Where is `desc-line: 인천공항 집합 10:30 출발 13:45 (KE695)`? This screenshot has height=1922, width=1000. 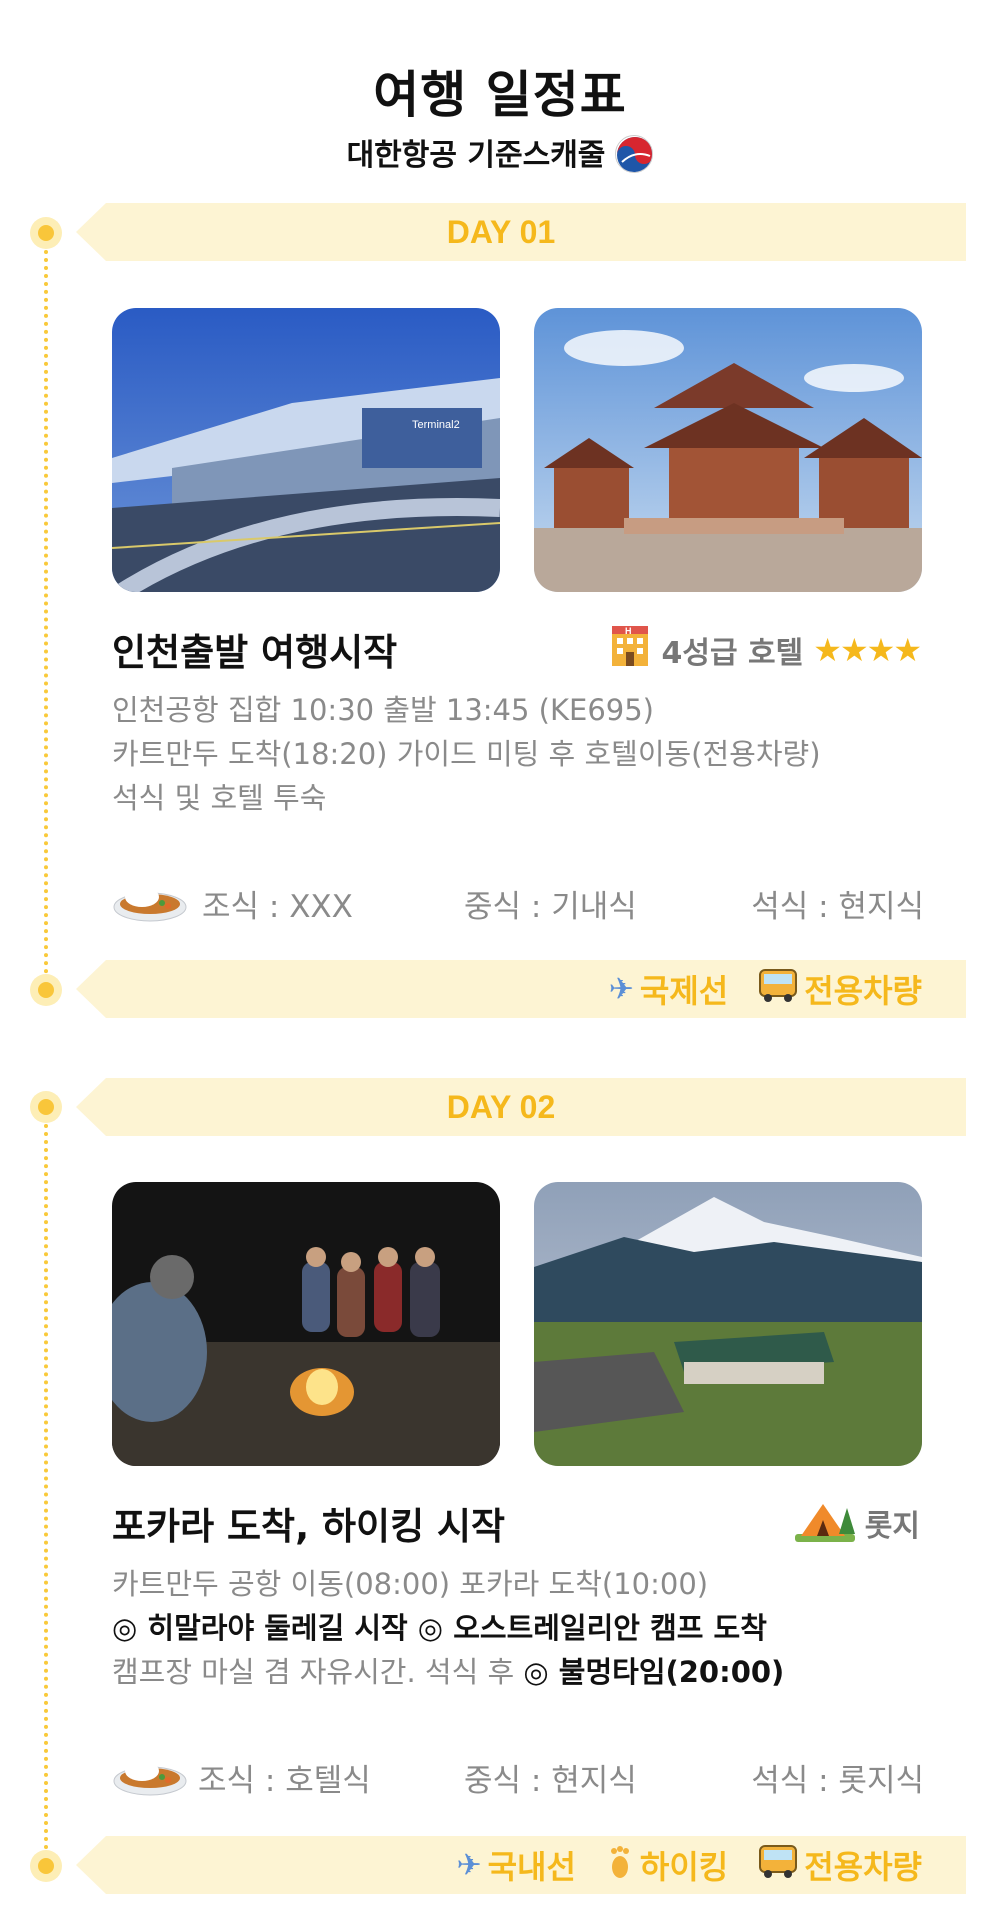 desc-line: 인천공항 집합 10:30 출발 13:45 (KE695) is located at coordinates (383, 710).